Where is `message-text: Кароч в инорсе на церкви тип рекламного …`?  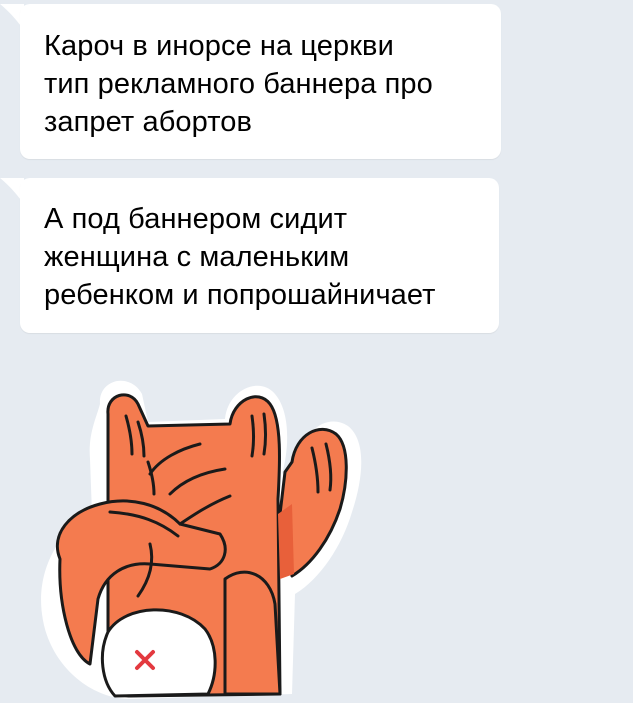
message-text: Кароч в инорсе на церкви тип рекламного … is located at coordinates (238, 84).